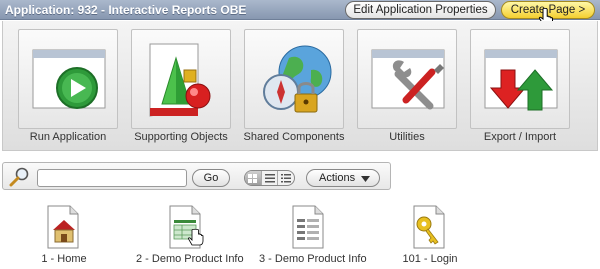  I want to click on actions-menu-button: Actions, so click(343, 178).